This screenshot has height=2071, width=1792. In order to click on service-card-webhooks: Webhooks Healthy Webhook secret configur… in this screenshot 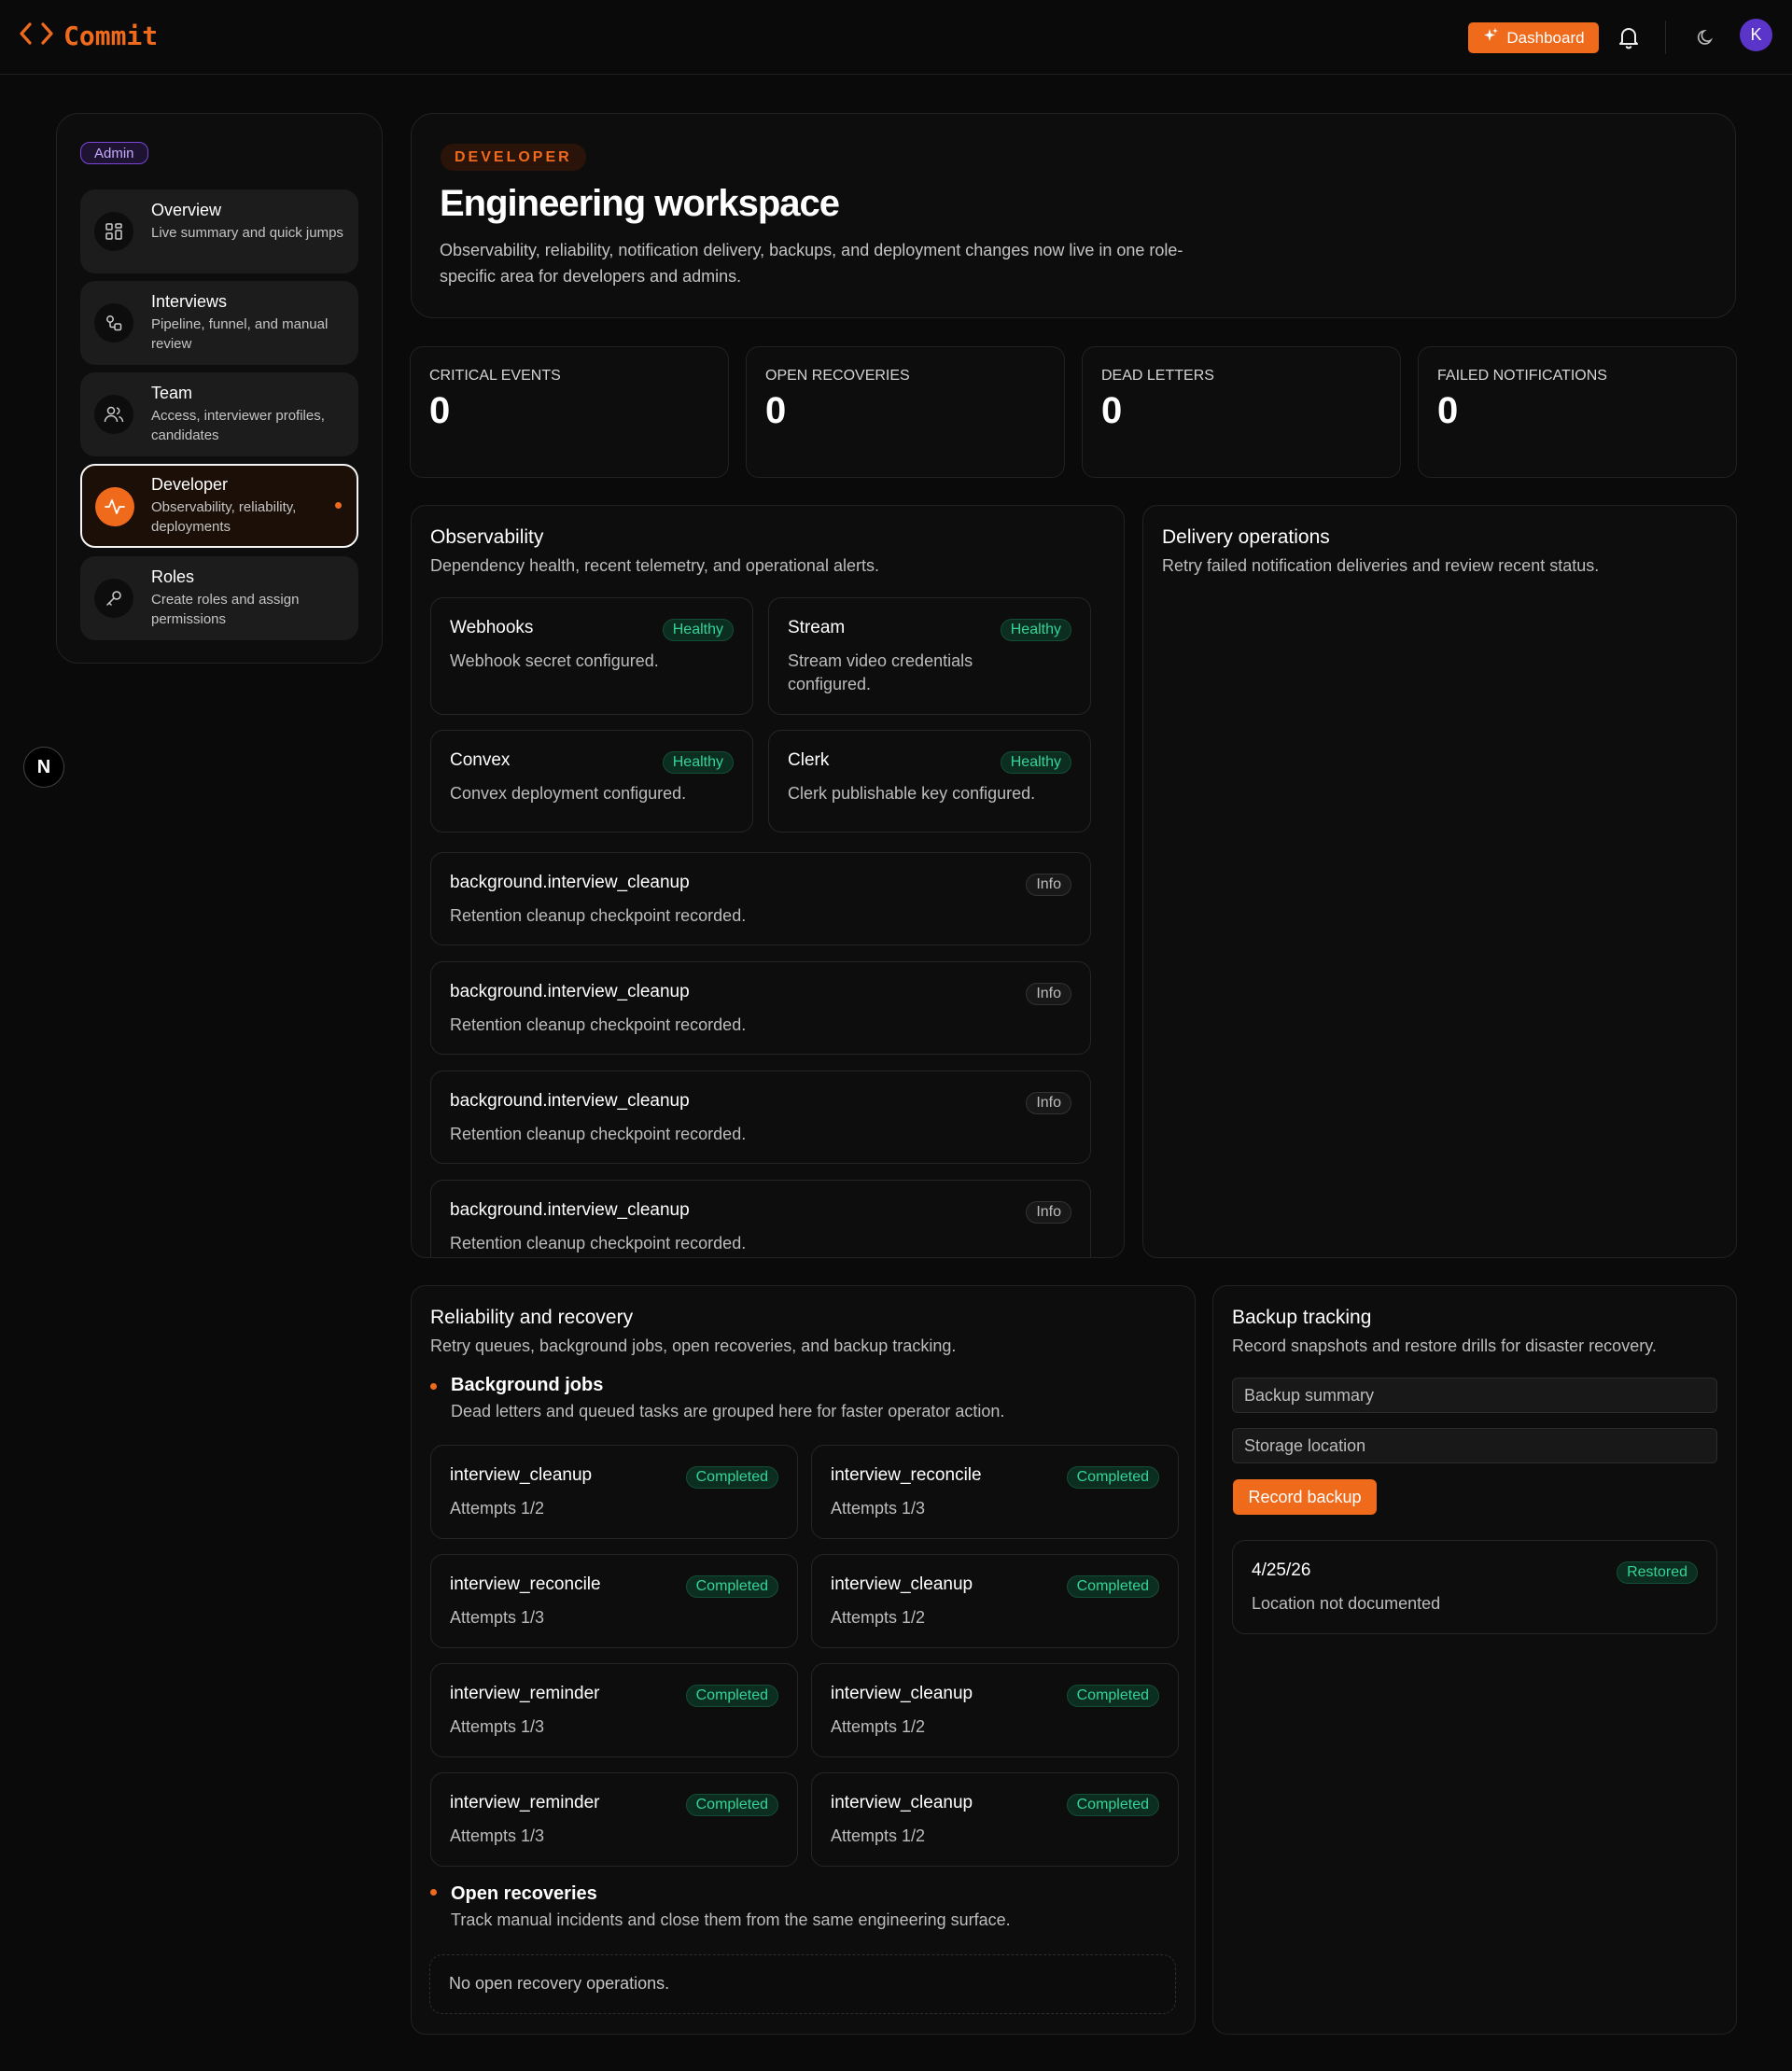, I will do `click(591, 656)`.